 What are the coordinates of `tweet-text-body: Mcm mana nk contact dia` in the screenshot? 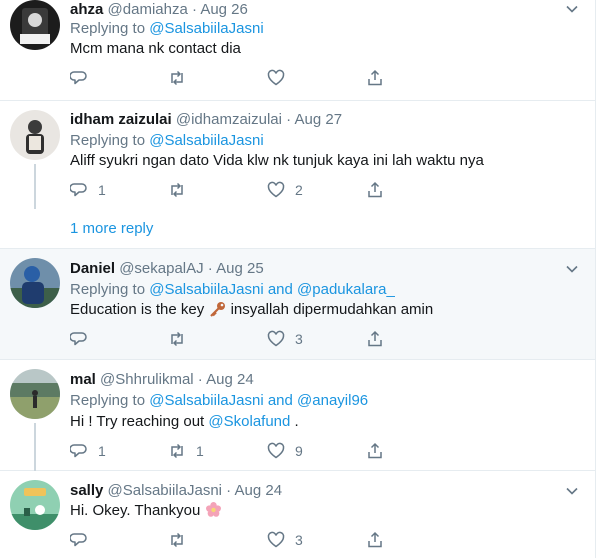 It's located at (155, 48).